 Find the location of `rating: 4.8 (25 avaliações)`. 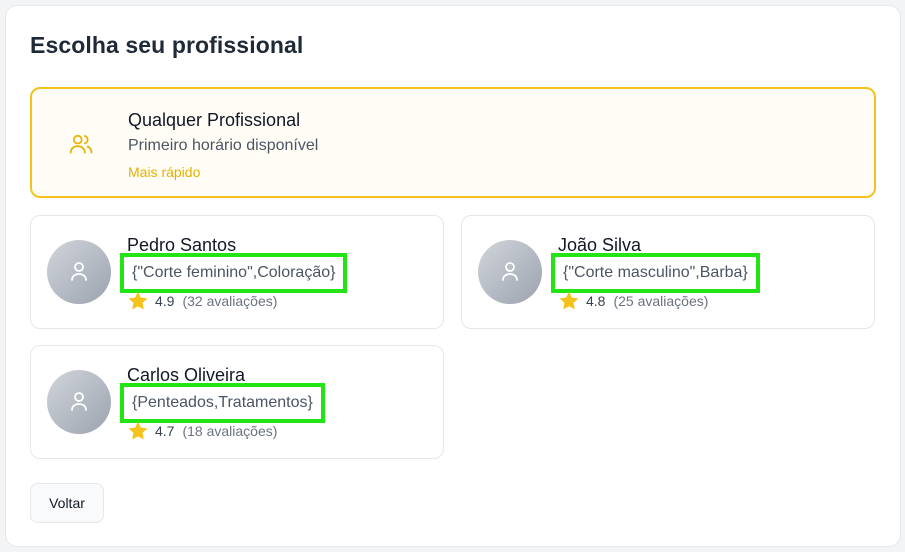

rating: 4.8 (25 avaliações) is located at coordinates (633, 301).